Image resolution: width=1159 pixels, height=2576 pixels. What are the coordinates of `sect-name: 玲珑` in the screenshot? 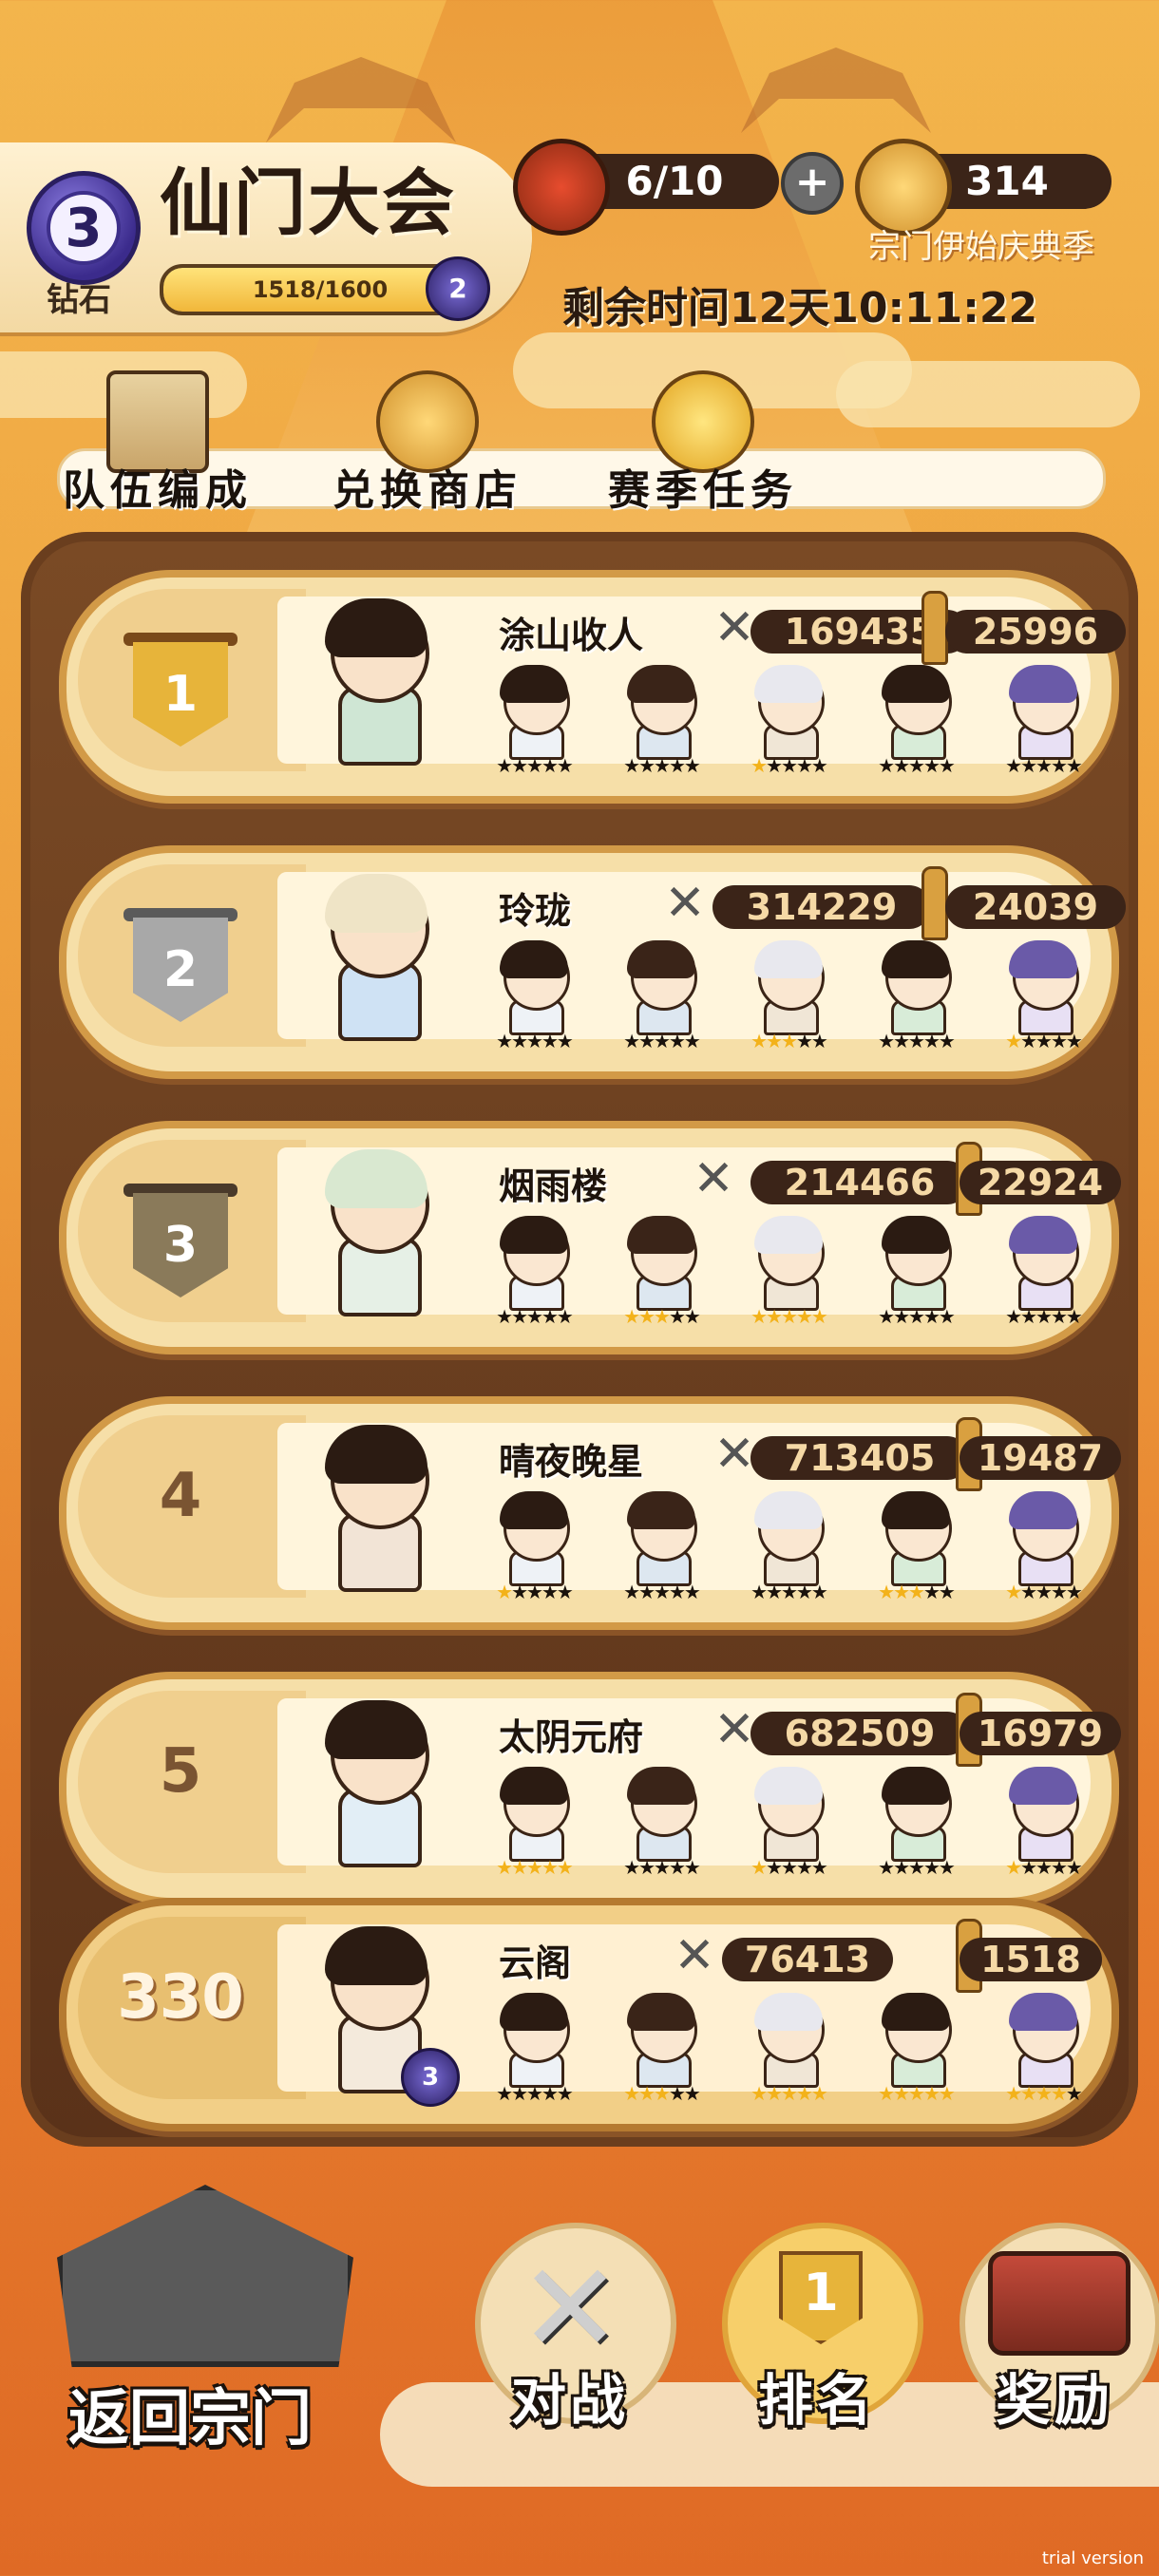 It's located at (535, 911).